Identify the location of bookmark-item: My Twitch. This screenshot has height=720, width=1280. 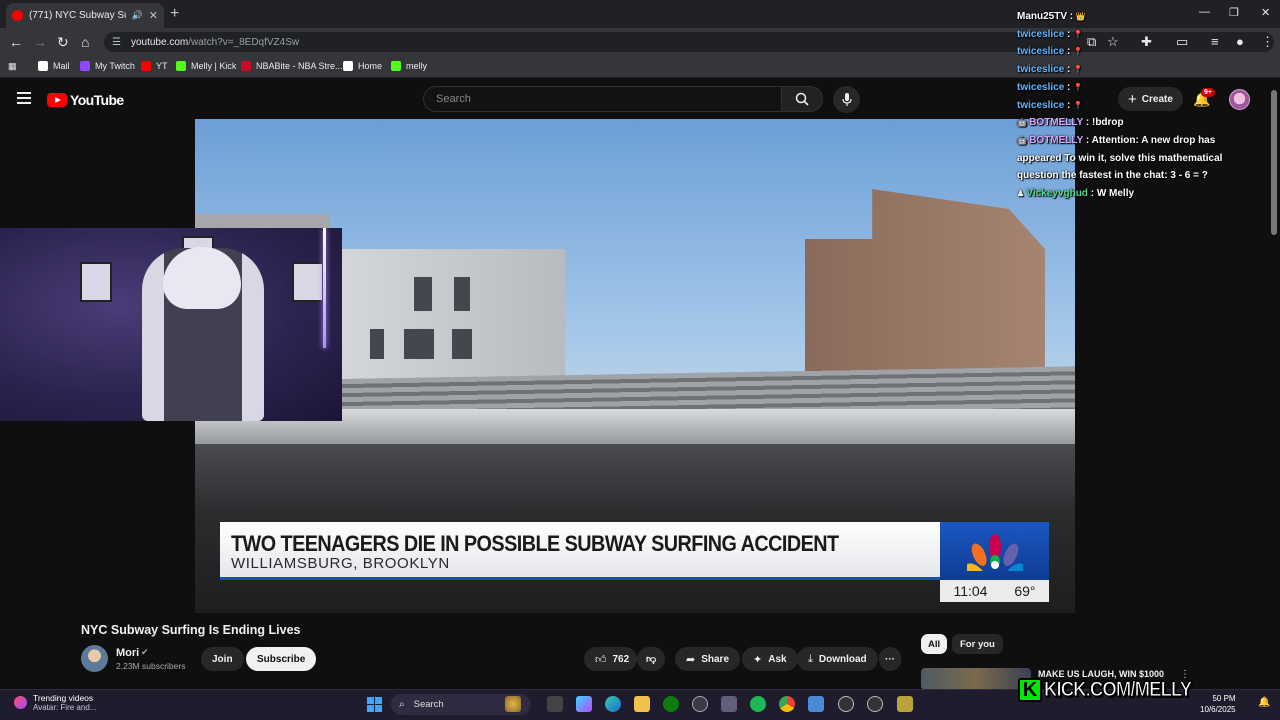
(107, 66).